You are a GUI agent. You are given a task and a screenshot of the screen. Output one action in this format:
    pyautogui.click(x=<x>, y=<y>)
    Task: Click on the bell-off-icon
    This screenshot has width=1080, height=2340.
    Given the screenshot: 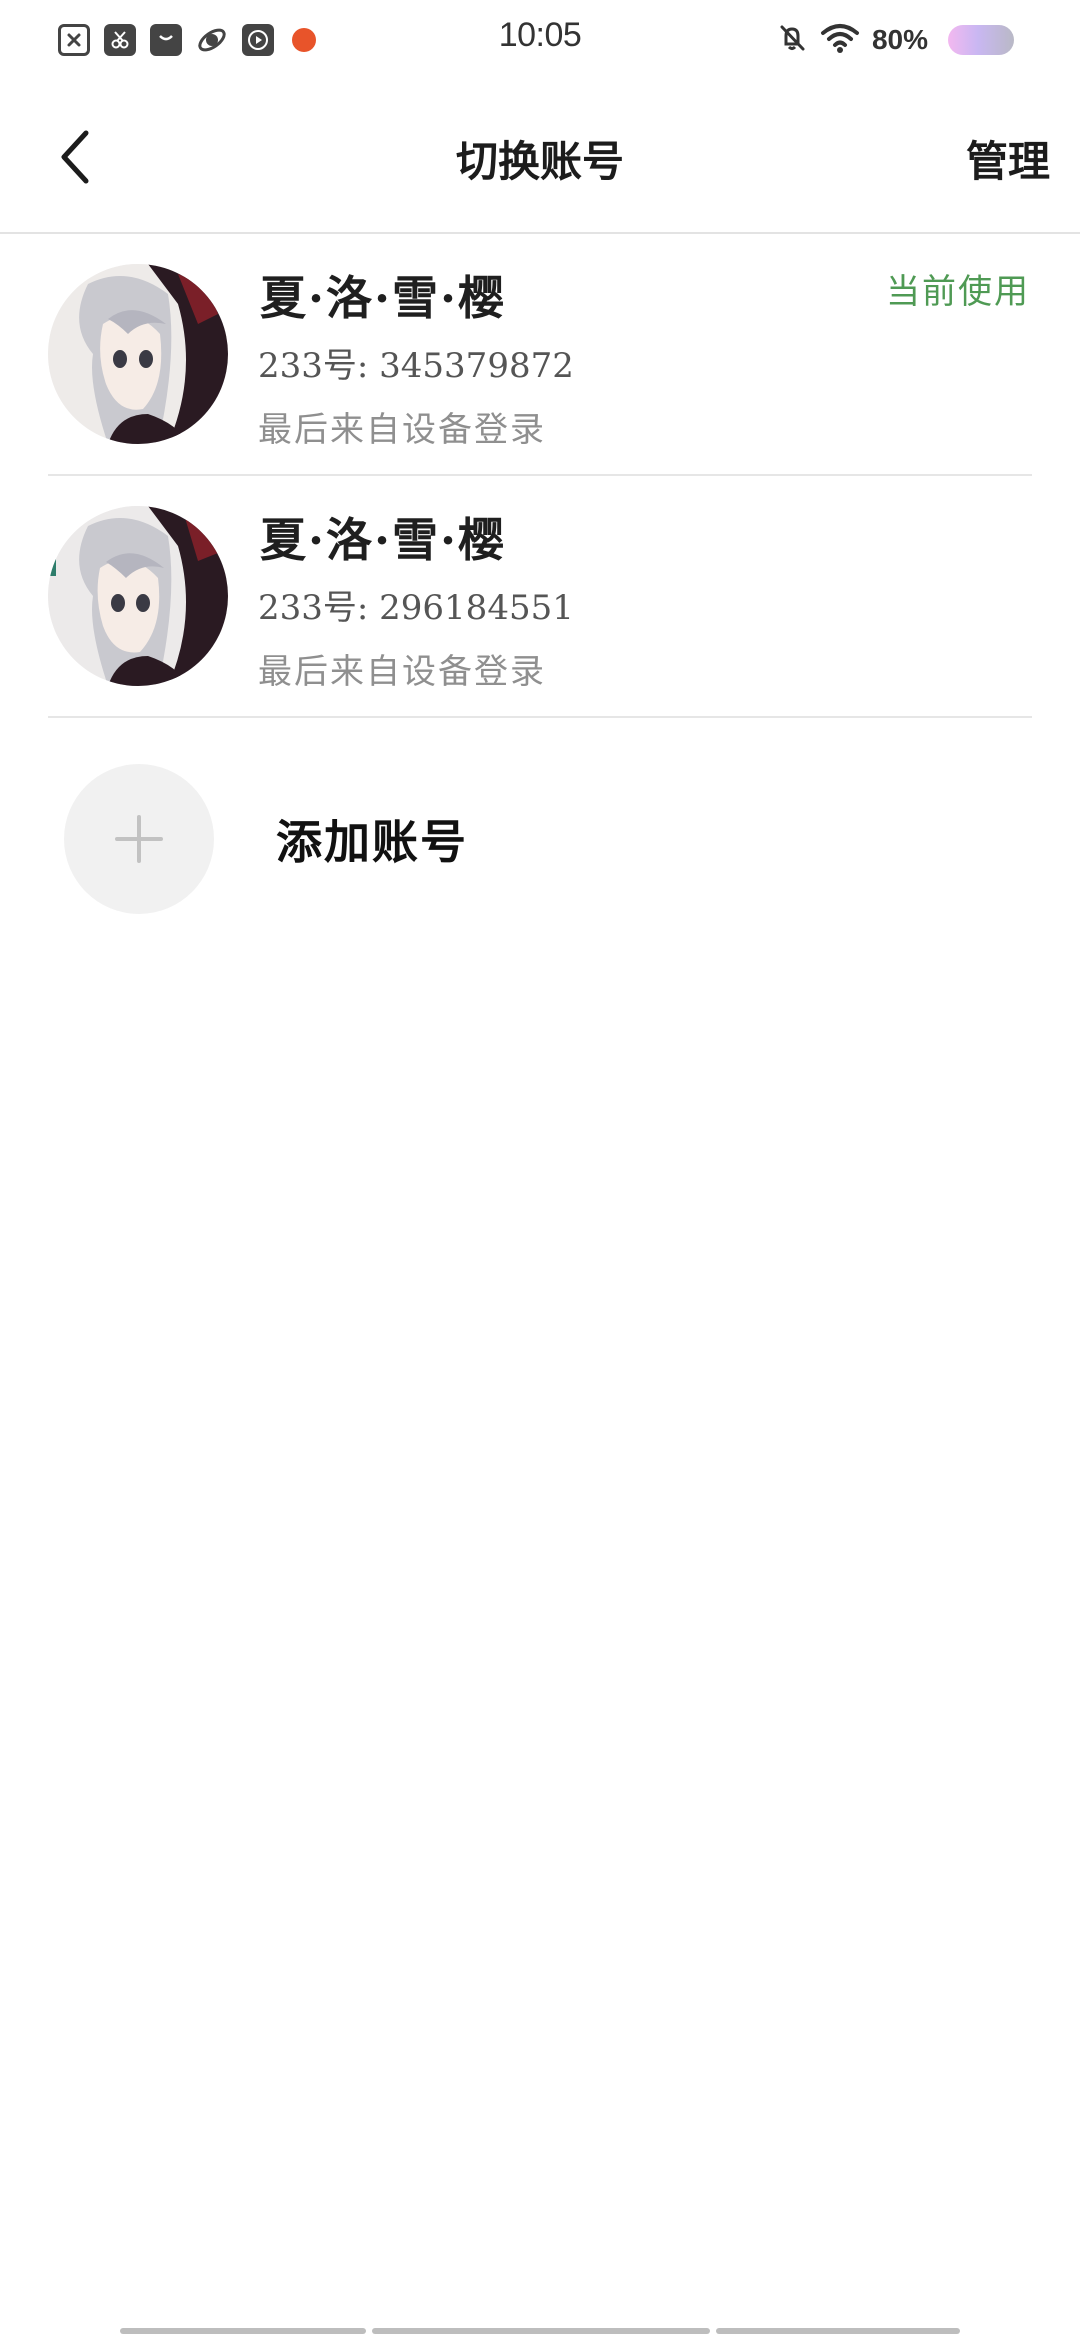 What is the action you would take?
    pyautogui.click(x=792, y=40)
    